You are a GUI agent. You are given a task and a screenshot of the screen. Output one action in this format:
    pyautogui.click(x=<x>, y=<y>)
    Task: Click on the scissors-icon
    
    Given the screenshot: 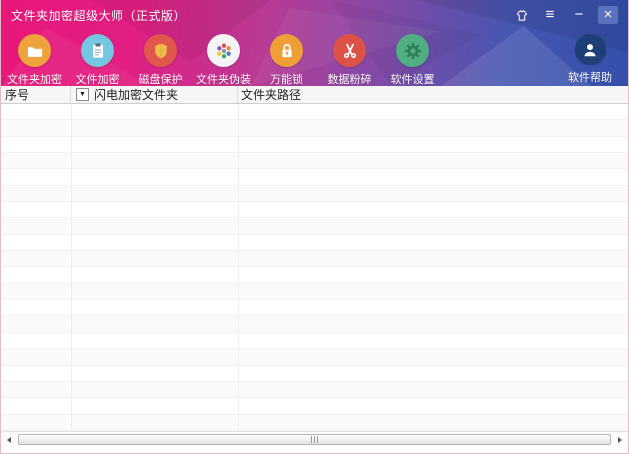 What is the action you would take?
    pyautogui.click(x=349, y=50)
    